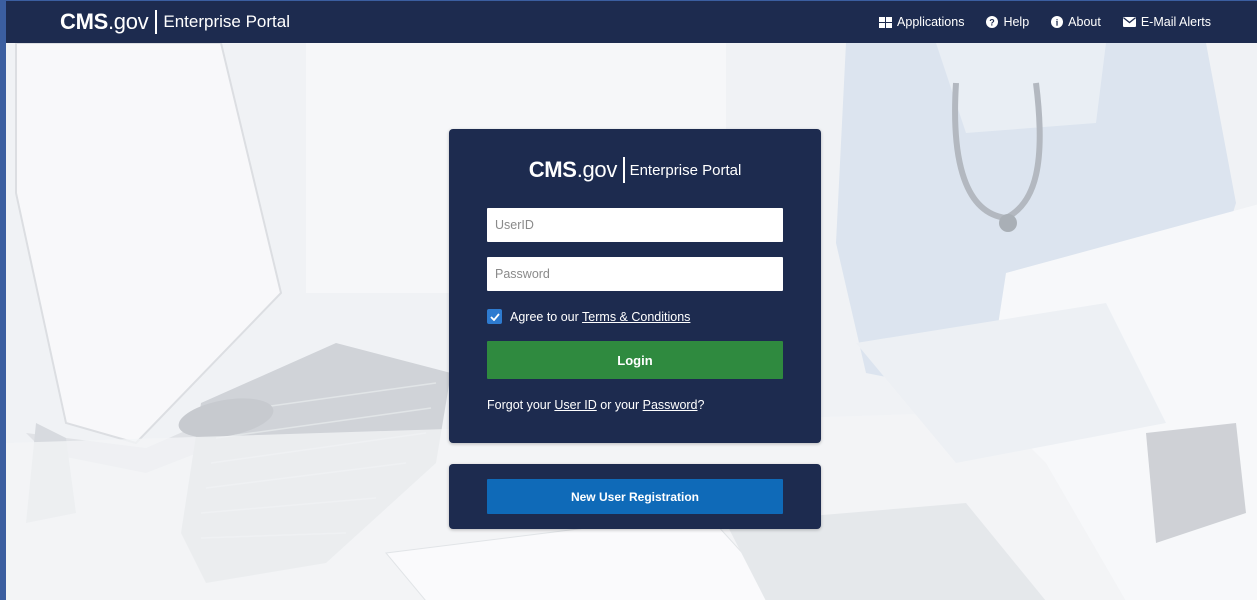 The image size is (1257, 600). Describe the element at coordinates (670, 405) in the screenshot. I see `forgot-password-link: Password` at that location.